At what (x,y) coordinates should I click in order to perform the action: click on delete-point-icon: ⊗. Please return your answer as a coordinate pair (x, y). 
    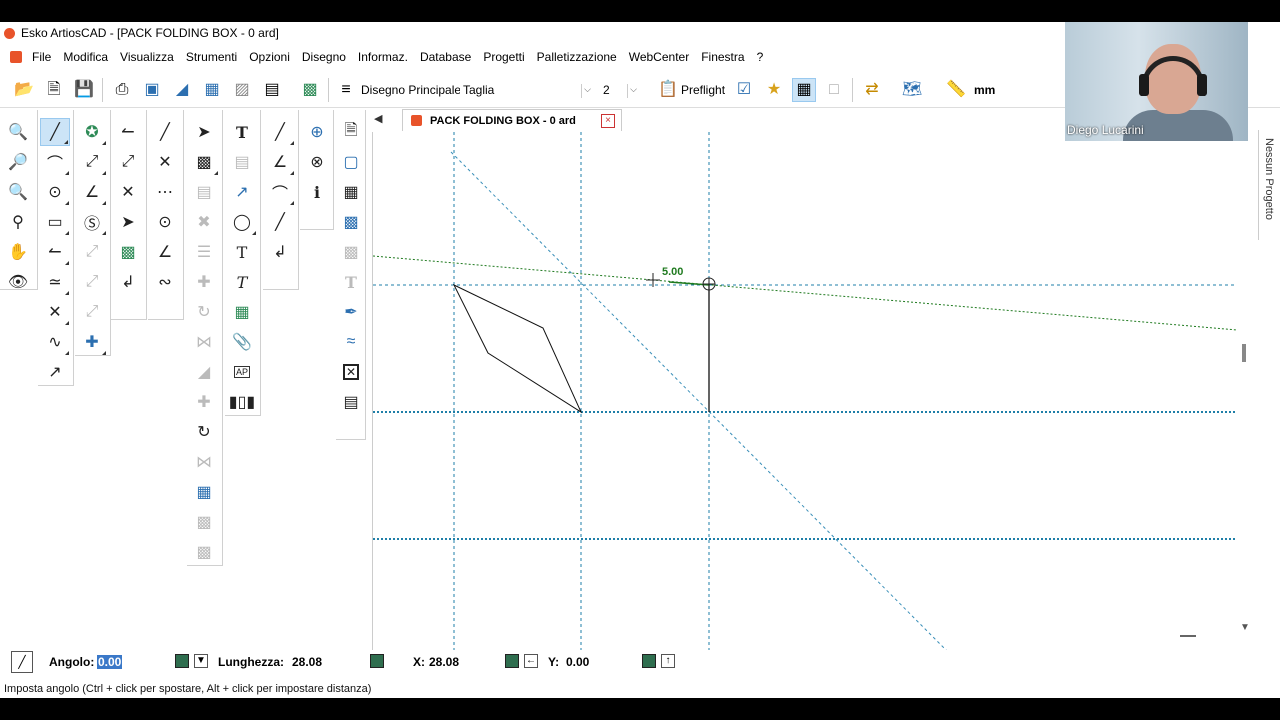
    Looking at the image, I should click on (317, 162).